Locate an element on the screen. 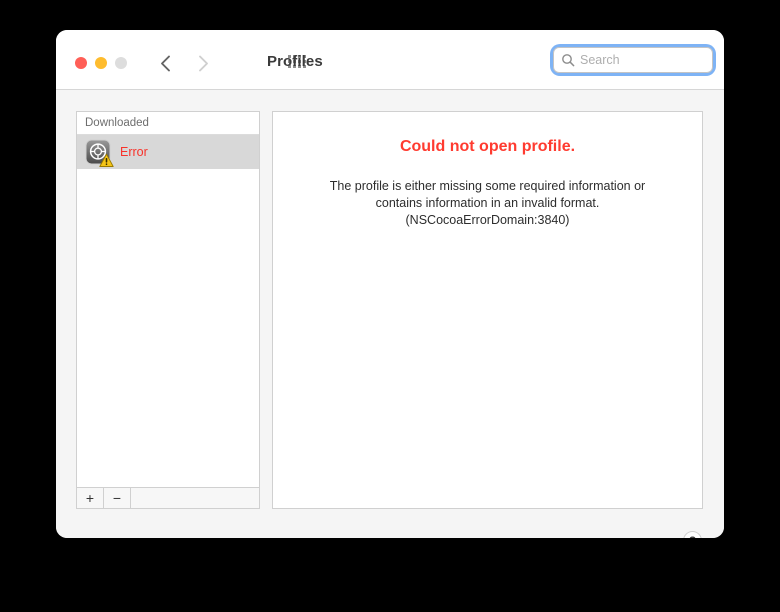 This screenshot has height=612, width=780. page-title: Profiles is located at coordinates (295, 61).